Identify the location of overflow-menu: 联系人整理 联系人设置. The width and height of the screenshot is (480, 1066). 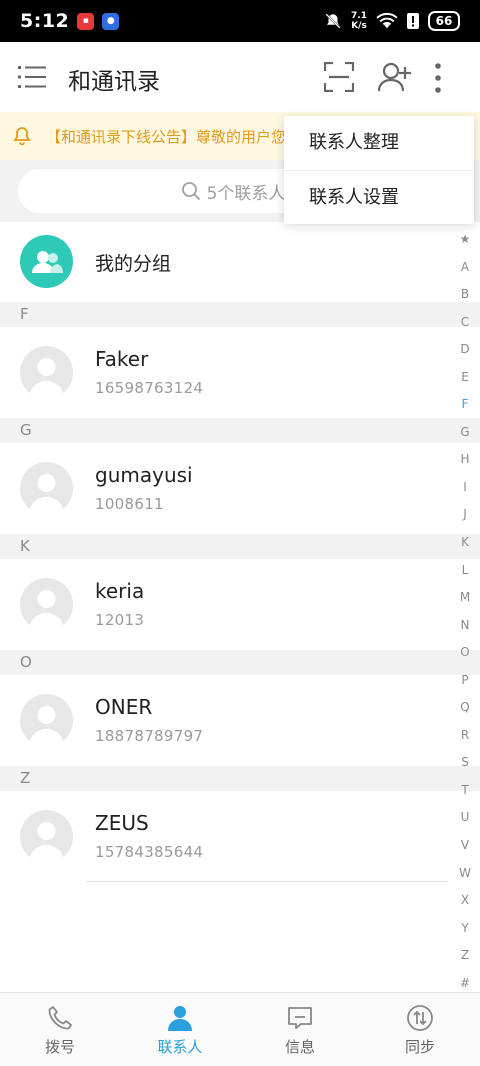
(379, 170).